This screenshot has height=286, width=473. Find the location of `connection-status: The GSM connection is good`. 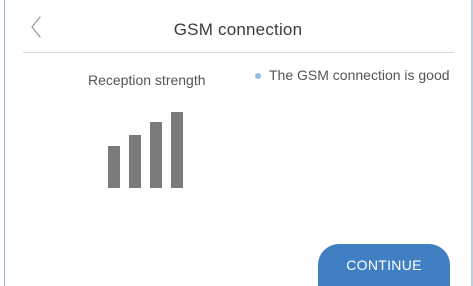

connection-status: The GSM connection is good is located at coordinates (352, 75).